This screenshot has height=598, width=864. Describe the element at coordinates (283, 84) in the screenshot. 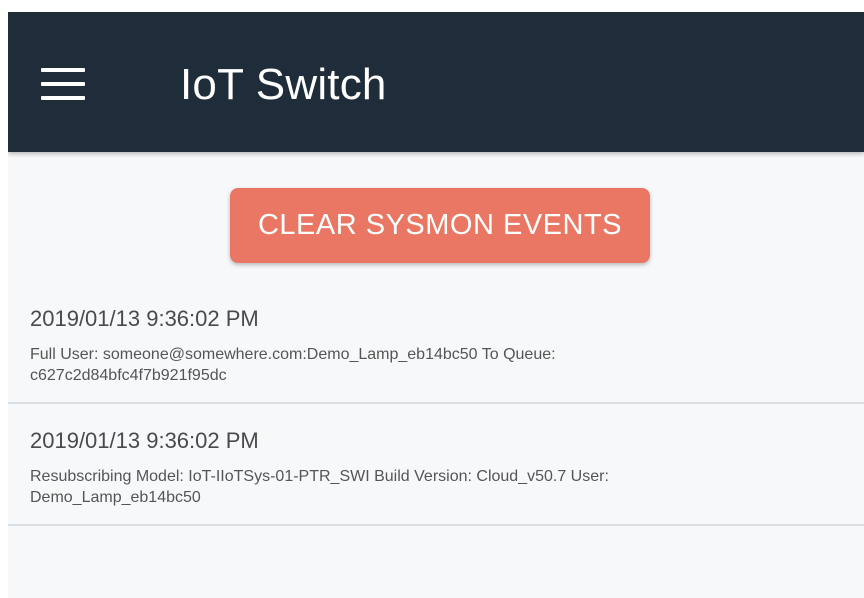

I see `app-title: IoT Switch` at that location.